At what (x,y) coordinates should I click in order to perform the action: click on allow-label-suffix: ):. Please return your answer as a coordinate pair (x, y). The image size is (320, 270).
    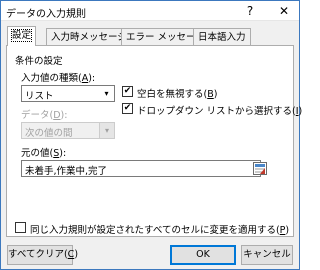
    Looking at the image, I should click on (92, 78).